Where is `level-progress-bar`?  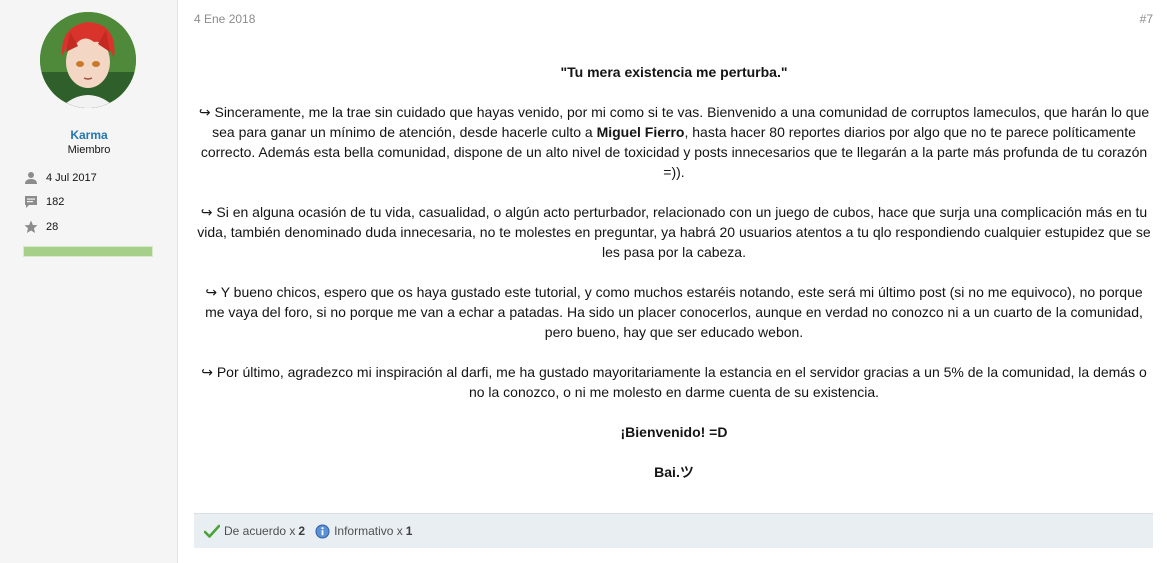
level-progress-bar is located at coordinates (88, 251).